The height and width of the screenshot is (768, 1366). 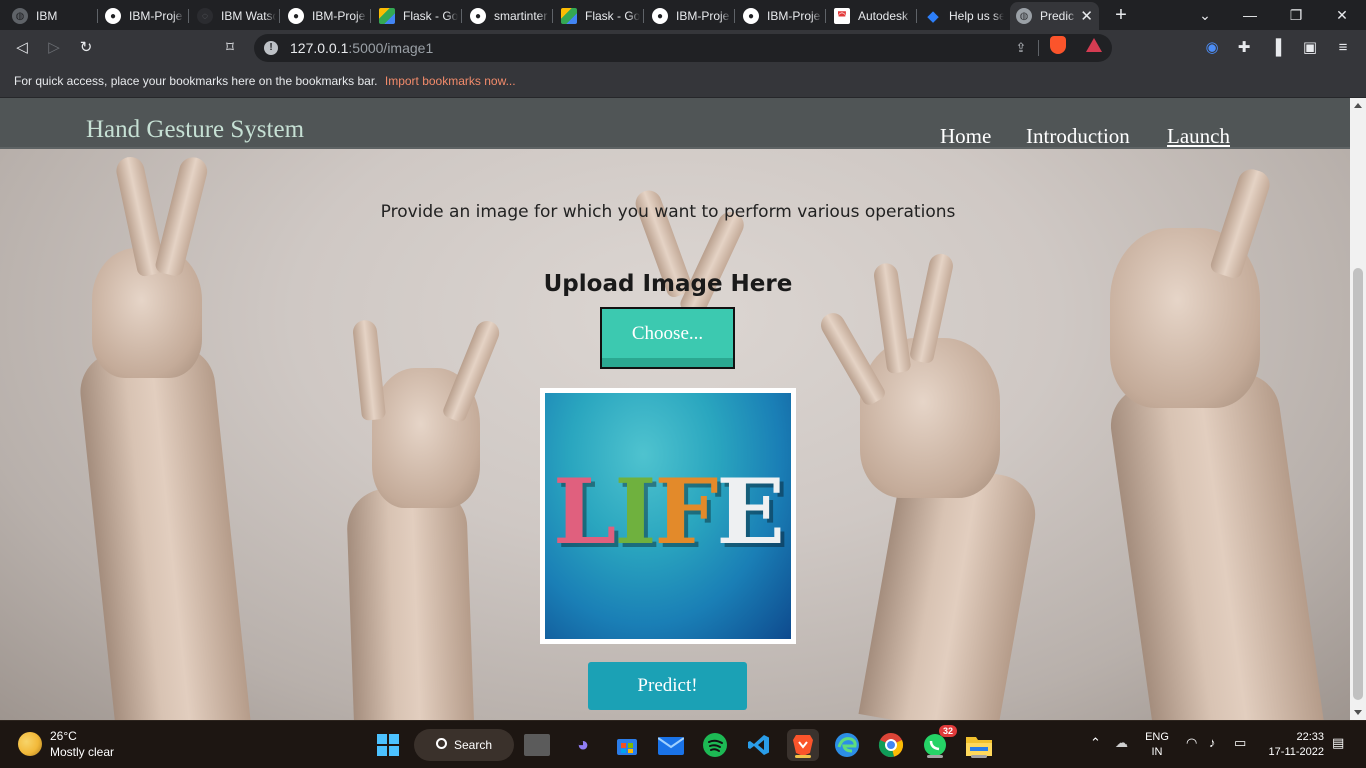 What do you see at coordinates (671, 745) in the screenshot?
I see `mail-icon` at bounding box center [671, 745].